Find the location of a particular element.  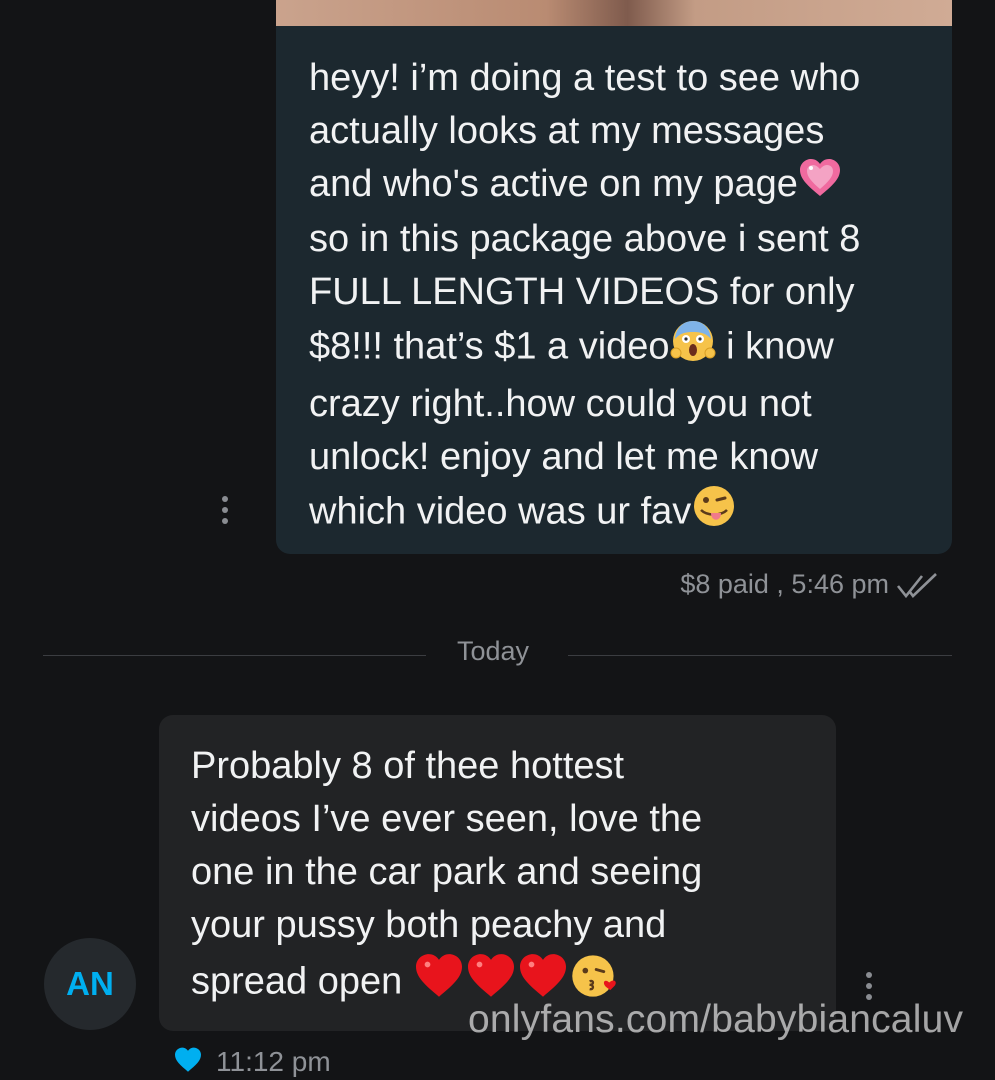

double-check-icon is located at coordinates (916, 586).